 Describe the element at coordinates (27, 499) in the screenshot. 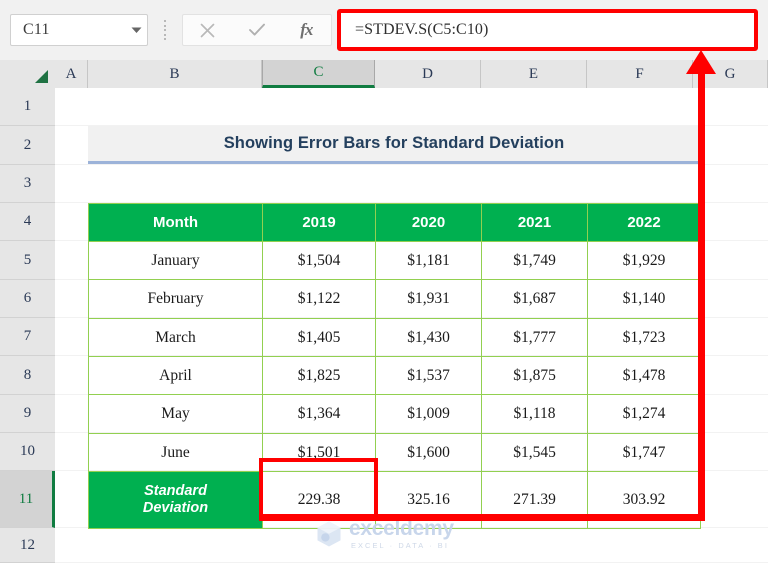

I see `row-header-11: 11` at that location.